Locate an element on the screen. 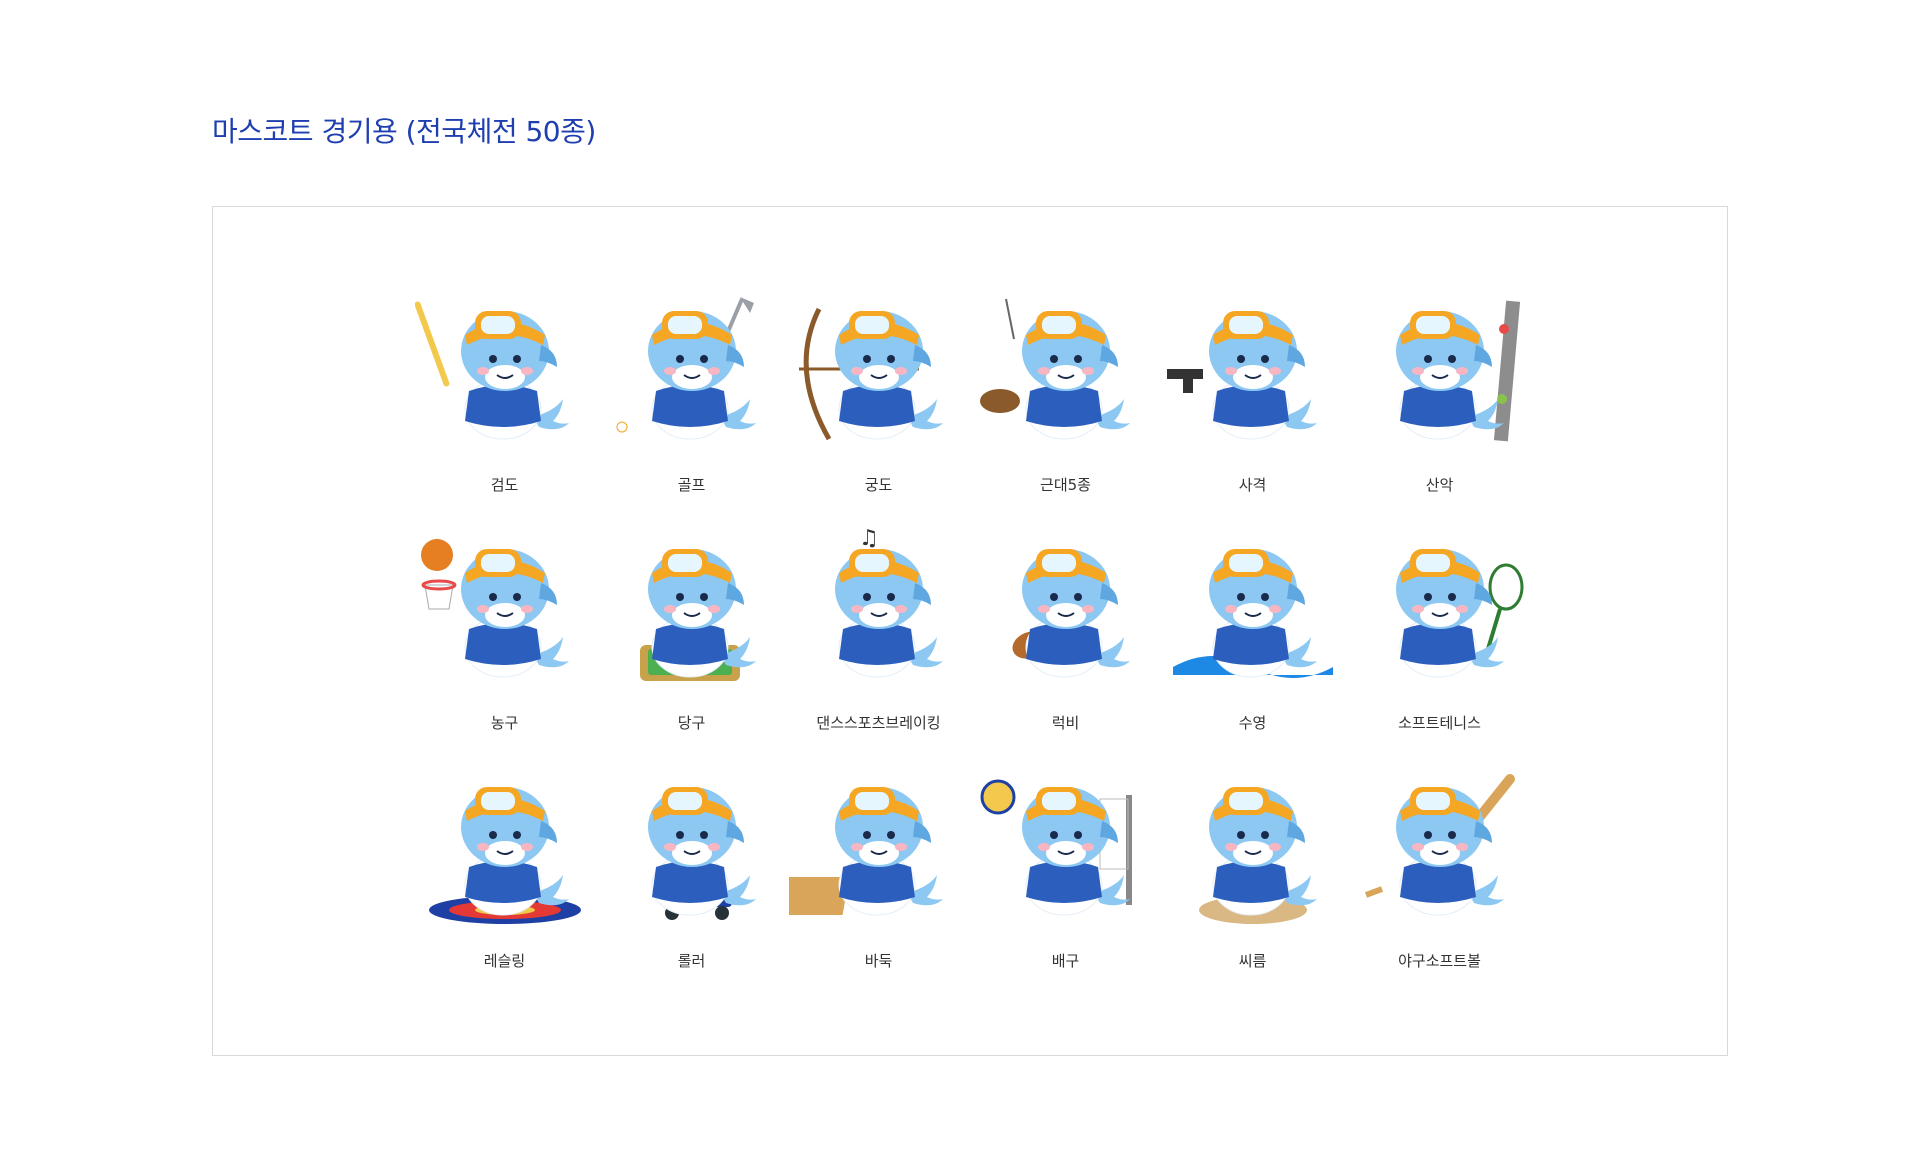 The image size is (1920, 1152). mascot-item-5: 사격 is located at coordinates (1252, 408).